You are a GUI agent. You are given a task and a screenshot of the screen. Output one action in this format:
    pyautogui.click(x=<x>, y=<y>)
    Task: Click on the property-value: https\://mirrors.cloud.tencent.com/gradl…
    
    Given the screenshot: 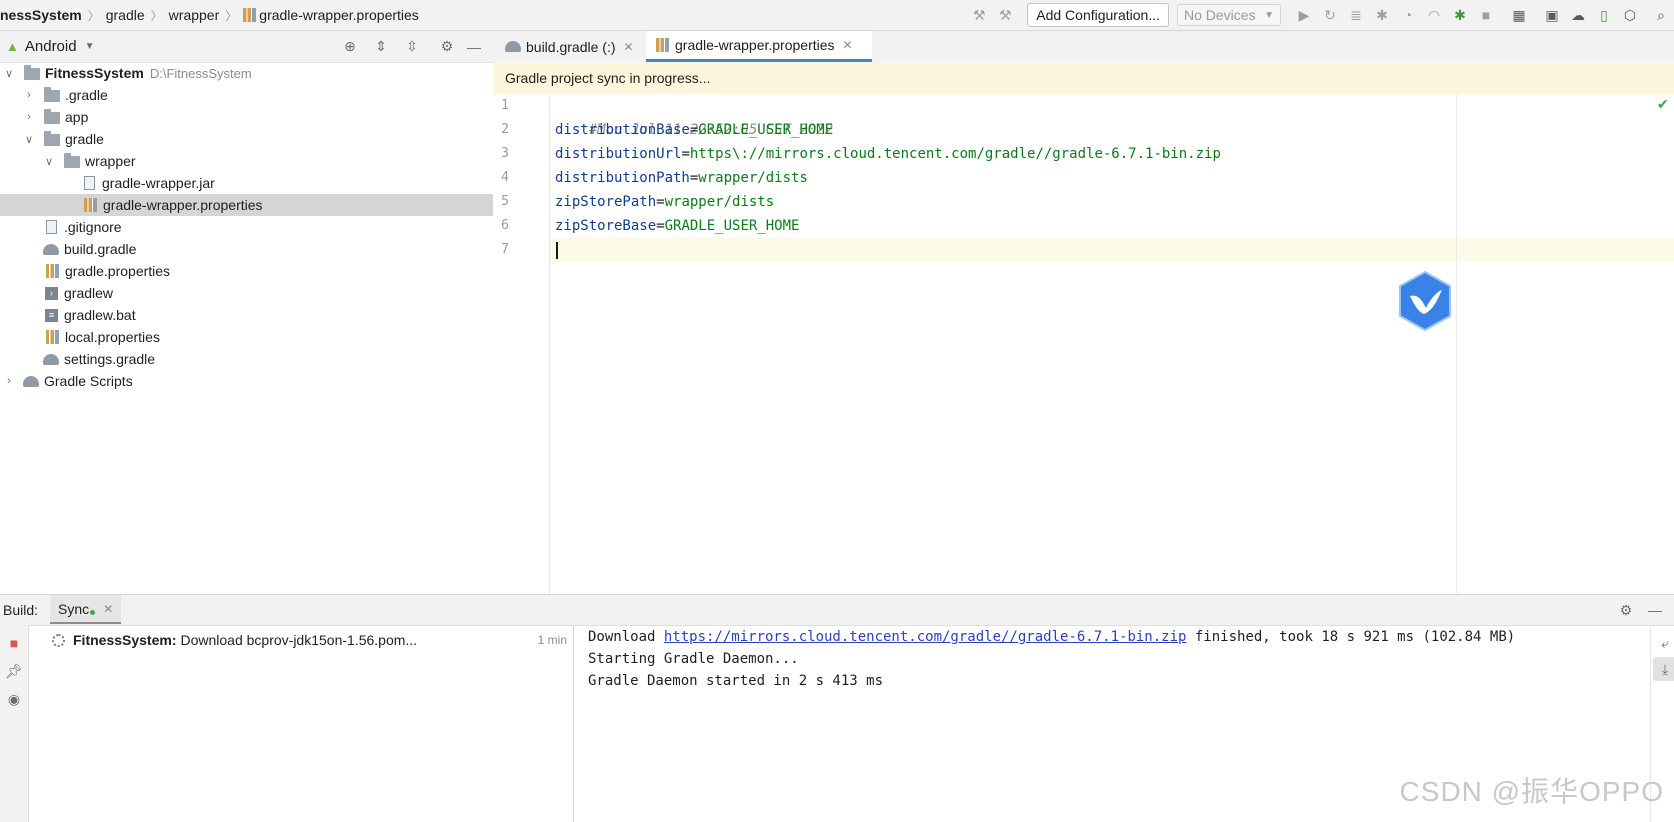 What is the action you would take?
    pyautogui.click(x=955, y=154)
    